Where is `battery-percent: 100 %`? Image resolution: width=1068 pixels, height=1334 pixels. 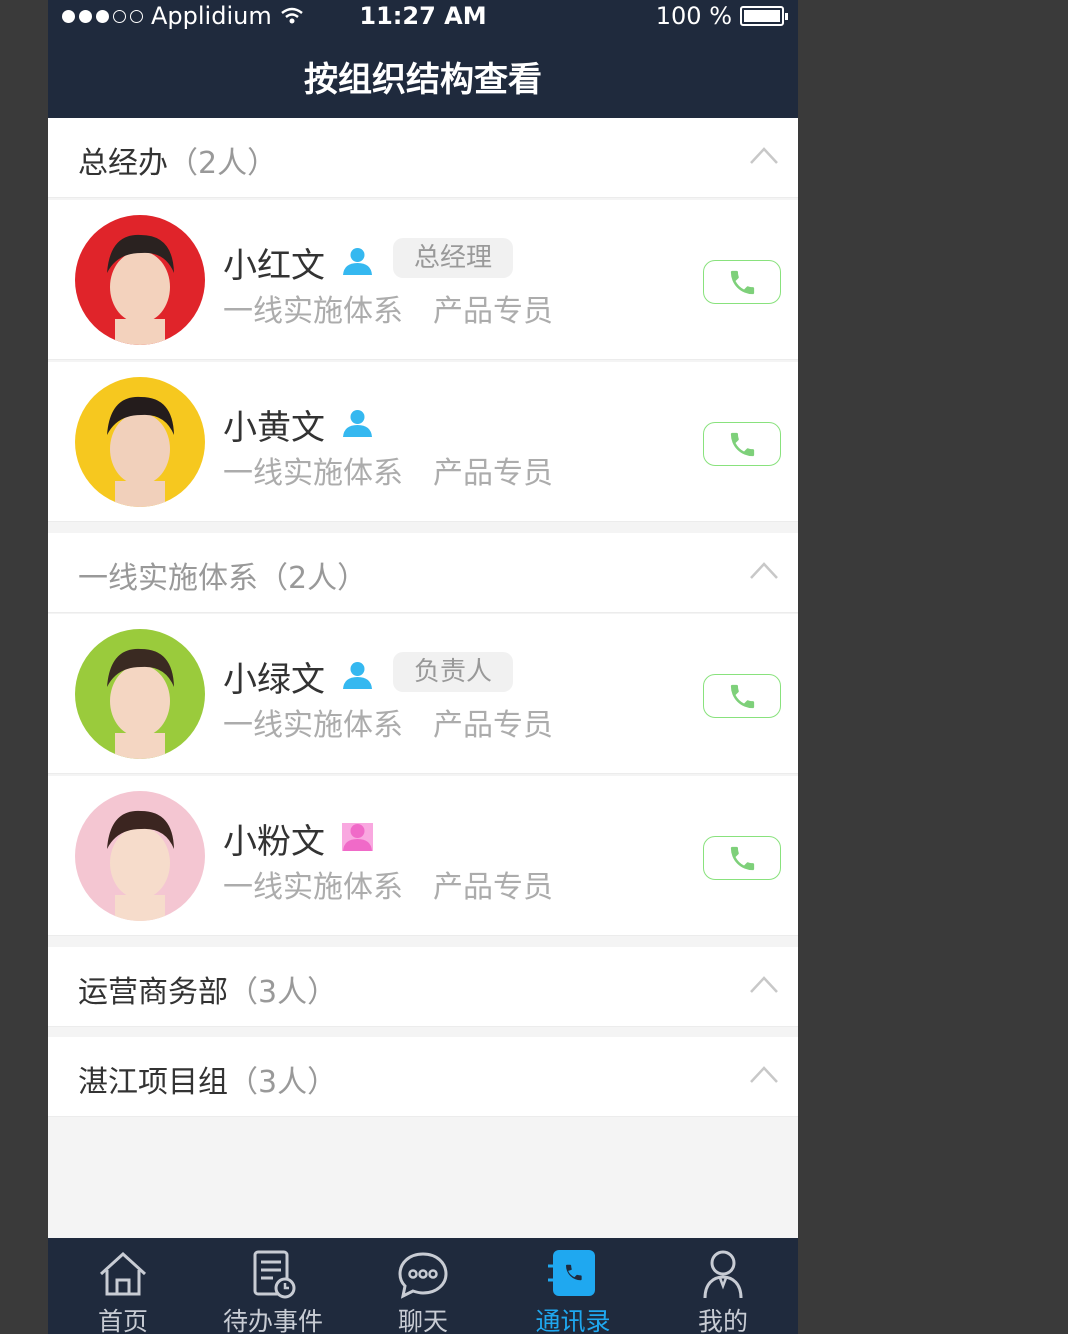 battery-percent: 100 % is located at coordinates (693, 16).